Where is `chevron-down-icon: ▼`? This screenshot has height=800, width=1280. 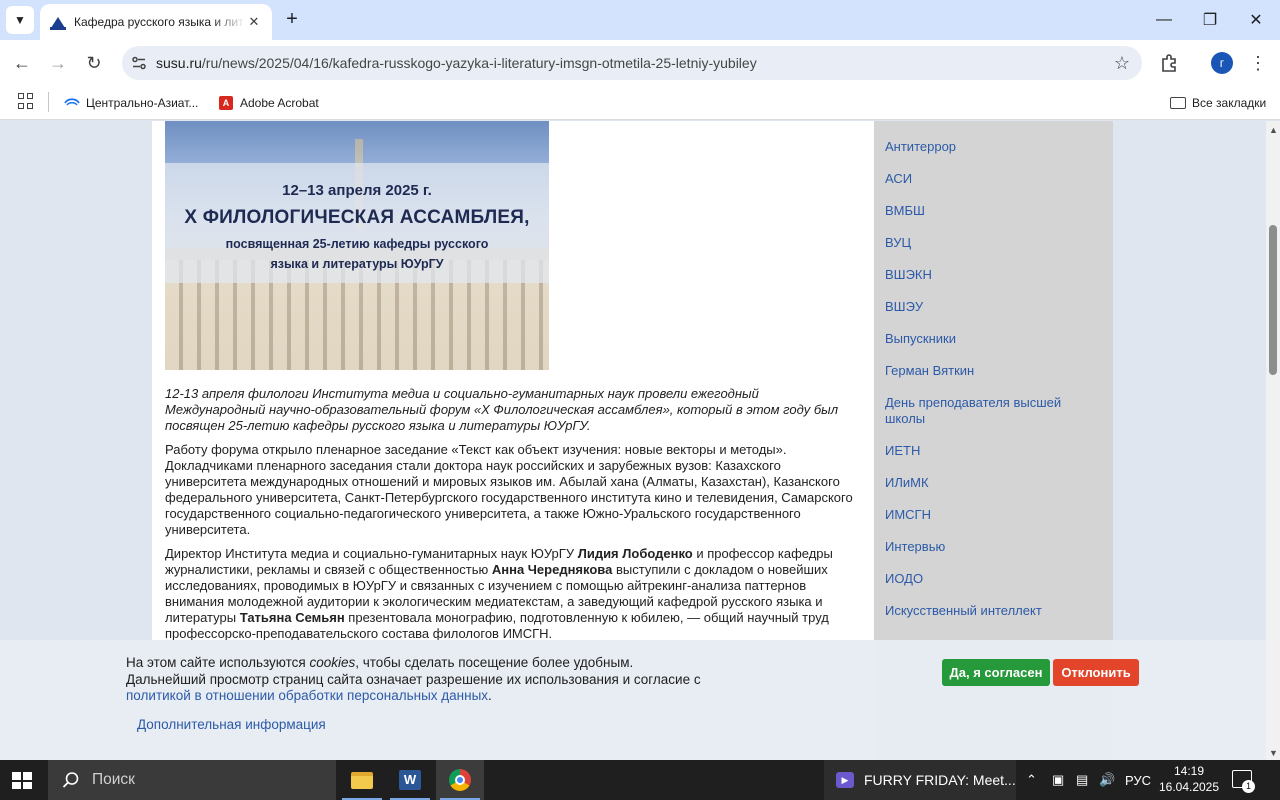
chevron-down-icon: ▼ is located at coordinates (20, 20).